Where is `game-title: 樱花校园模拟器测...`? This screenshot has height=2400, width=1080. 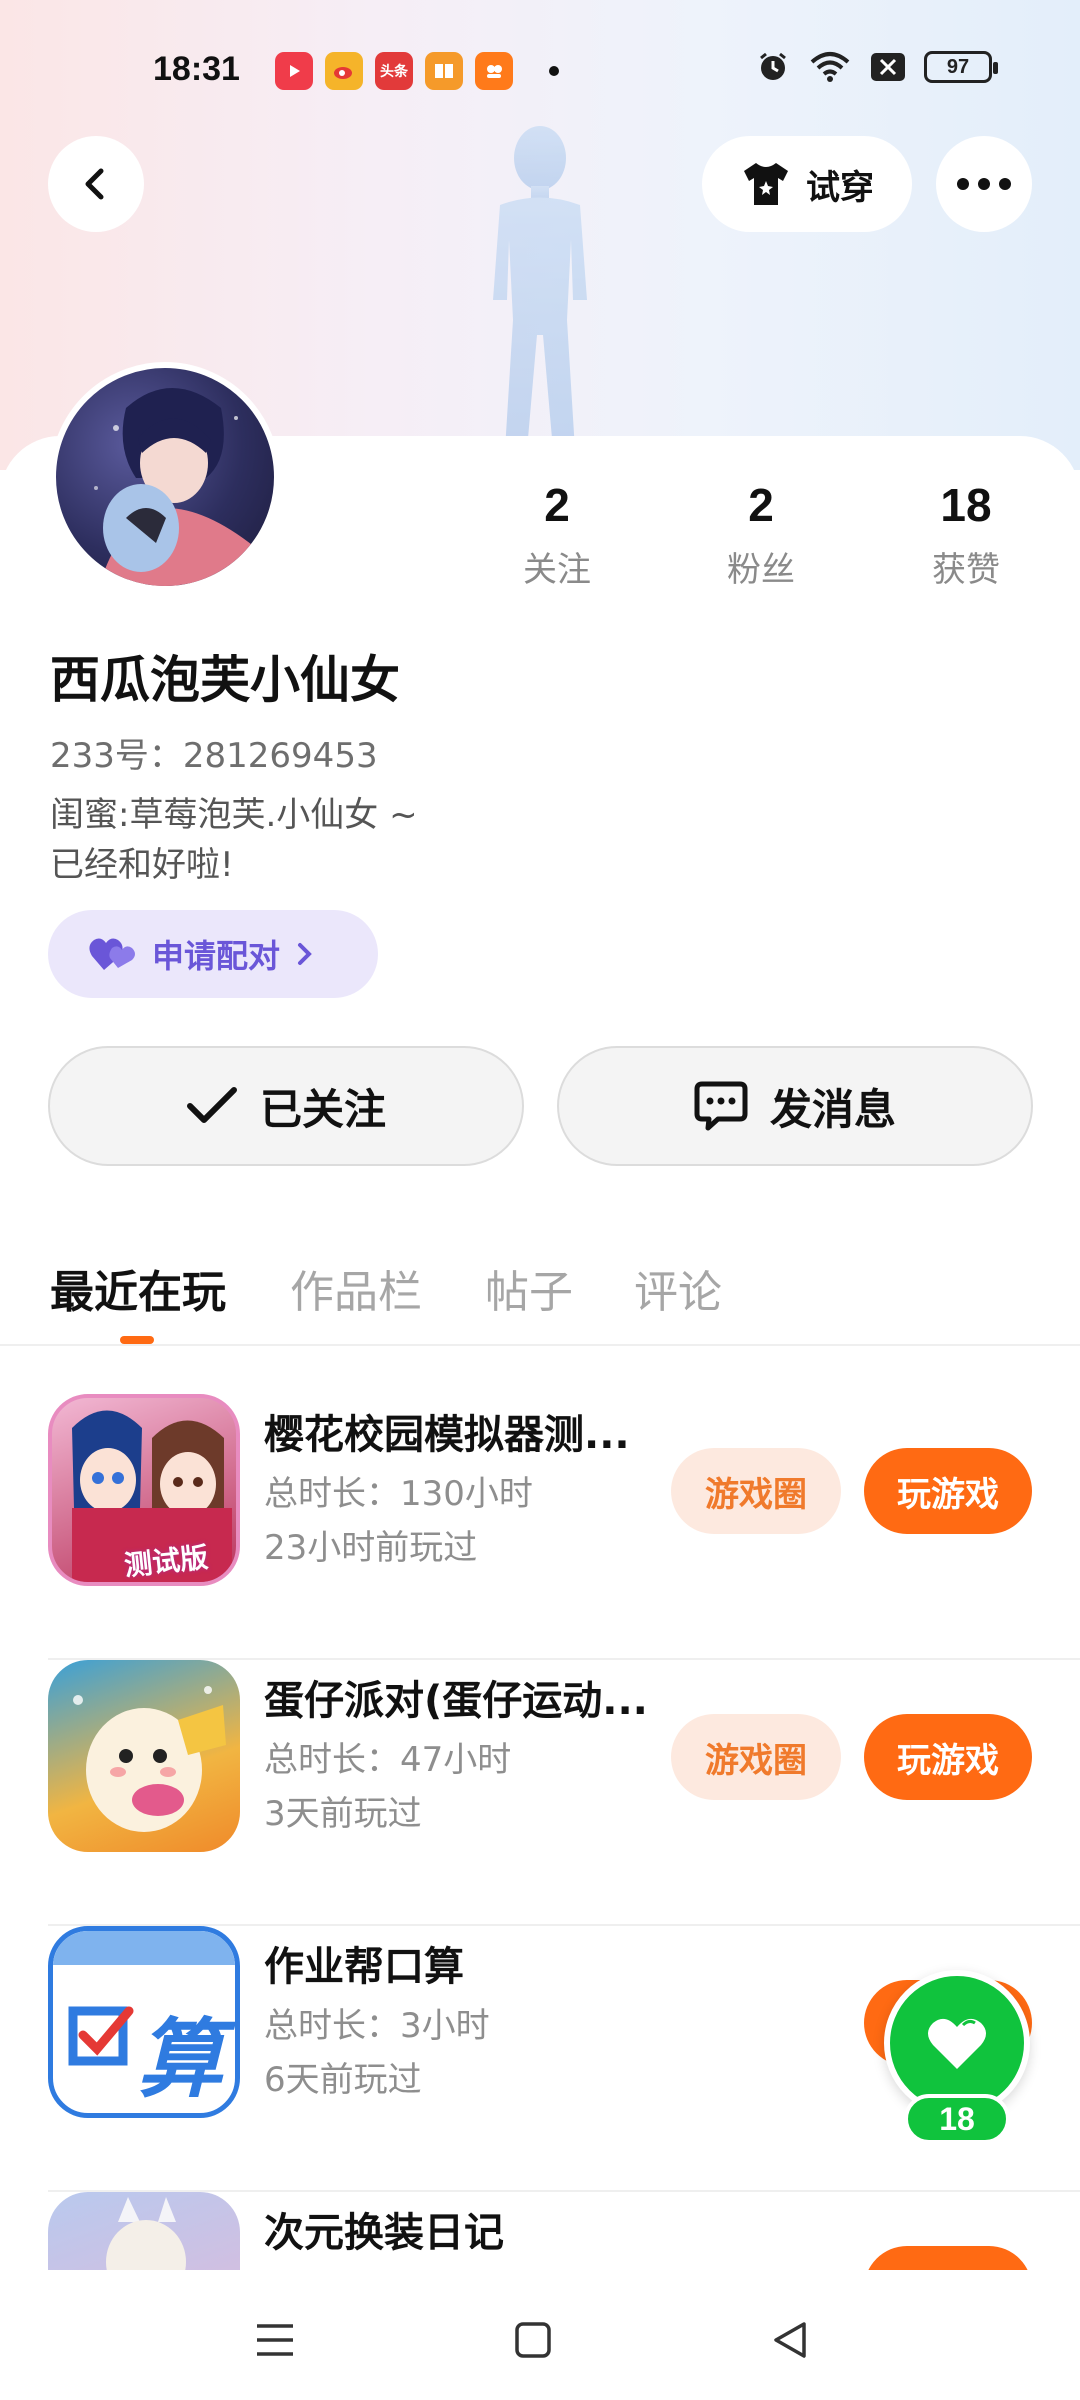 game-title: 樱花校园模拟器测... is located at coordinates (447, 1435).